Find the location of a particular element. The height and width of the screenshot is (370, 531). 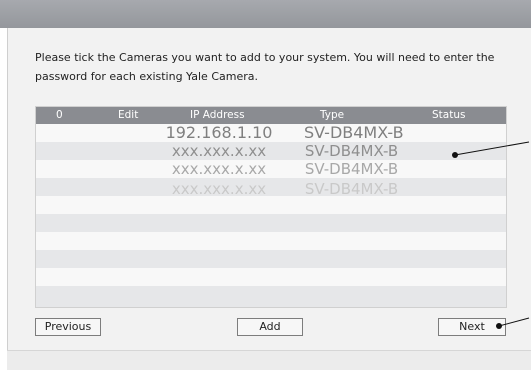

callout-dot-status is located at coordinates (455, 155).